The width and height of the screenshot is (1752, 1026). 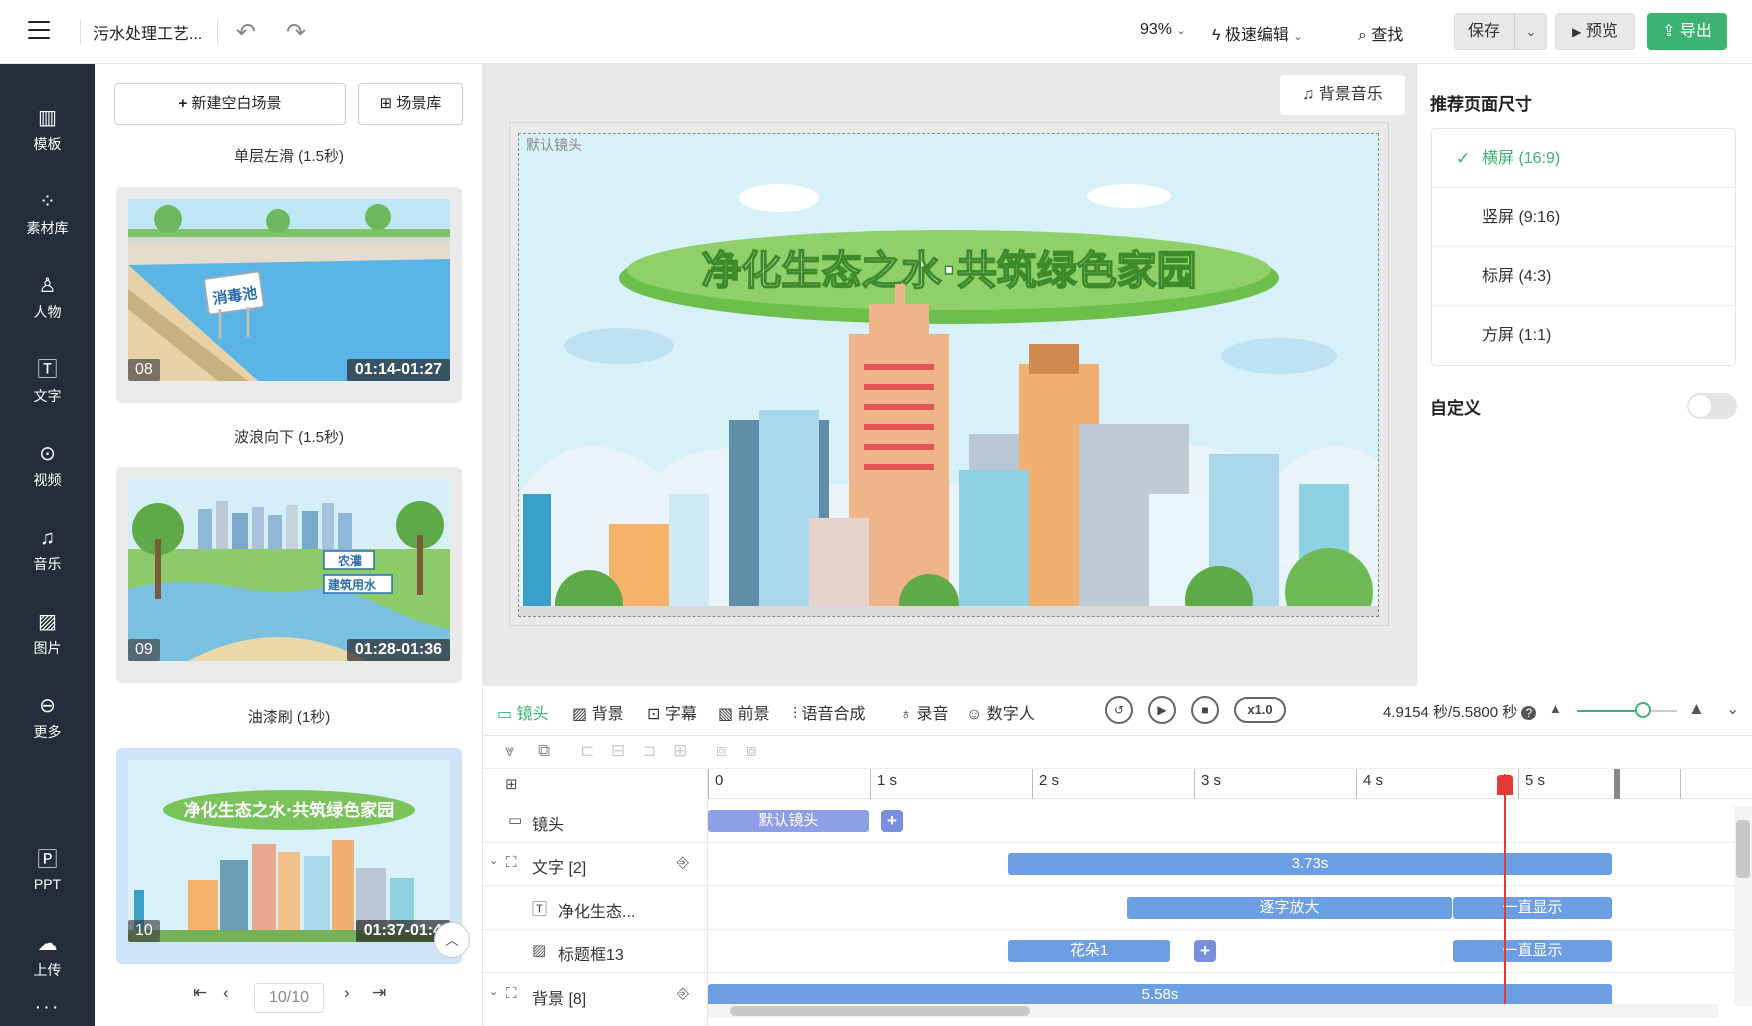 I want to click on scroll-up-button: ︿, so click(x=452, y=940).